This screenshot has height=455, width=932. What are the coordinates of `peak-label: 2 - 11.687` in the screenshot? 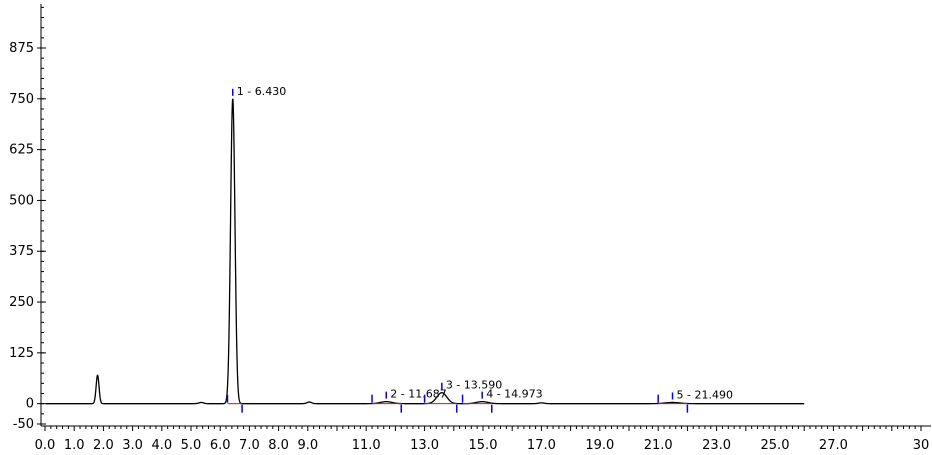 It's located at (418, 394).